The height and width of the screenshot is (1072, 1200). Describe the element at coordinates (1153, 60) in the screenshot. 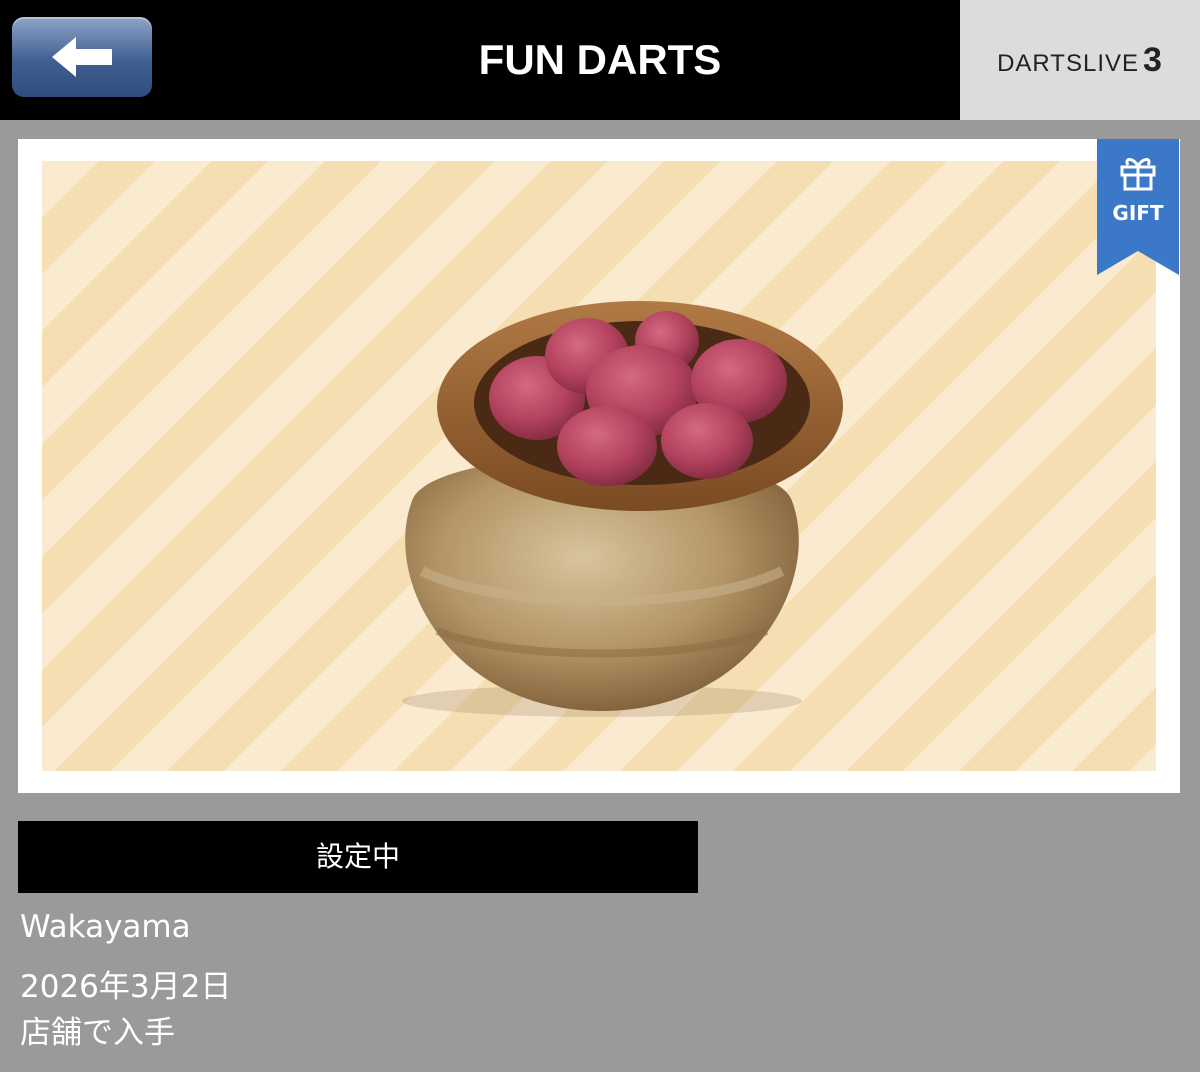

I see `brand-number: 3` at that location.